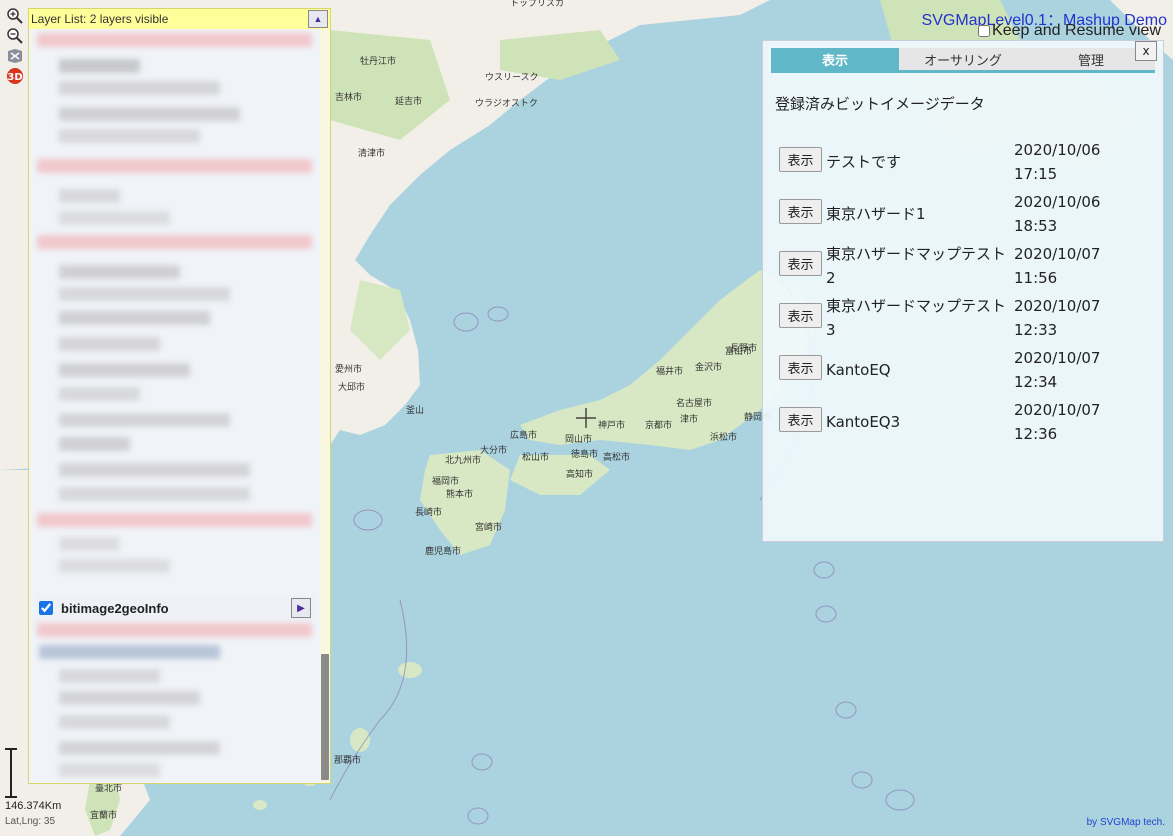  What do you see at coordinates (835, 59) in the screenshot?
I see `tab-display: 表示` at bounding box center [835, 59].